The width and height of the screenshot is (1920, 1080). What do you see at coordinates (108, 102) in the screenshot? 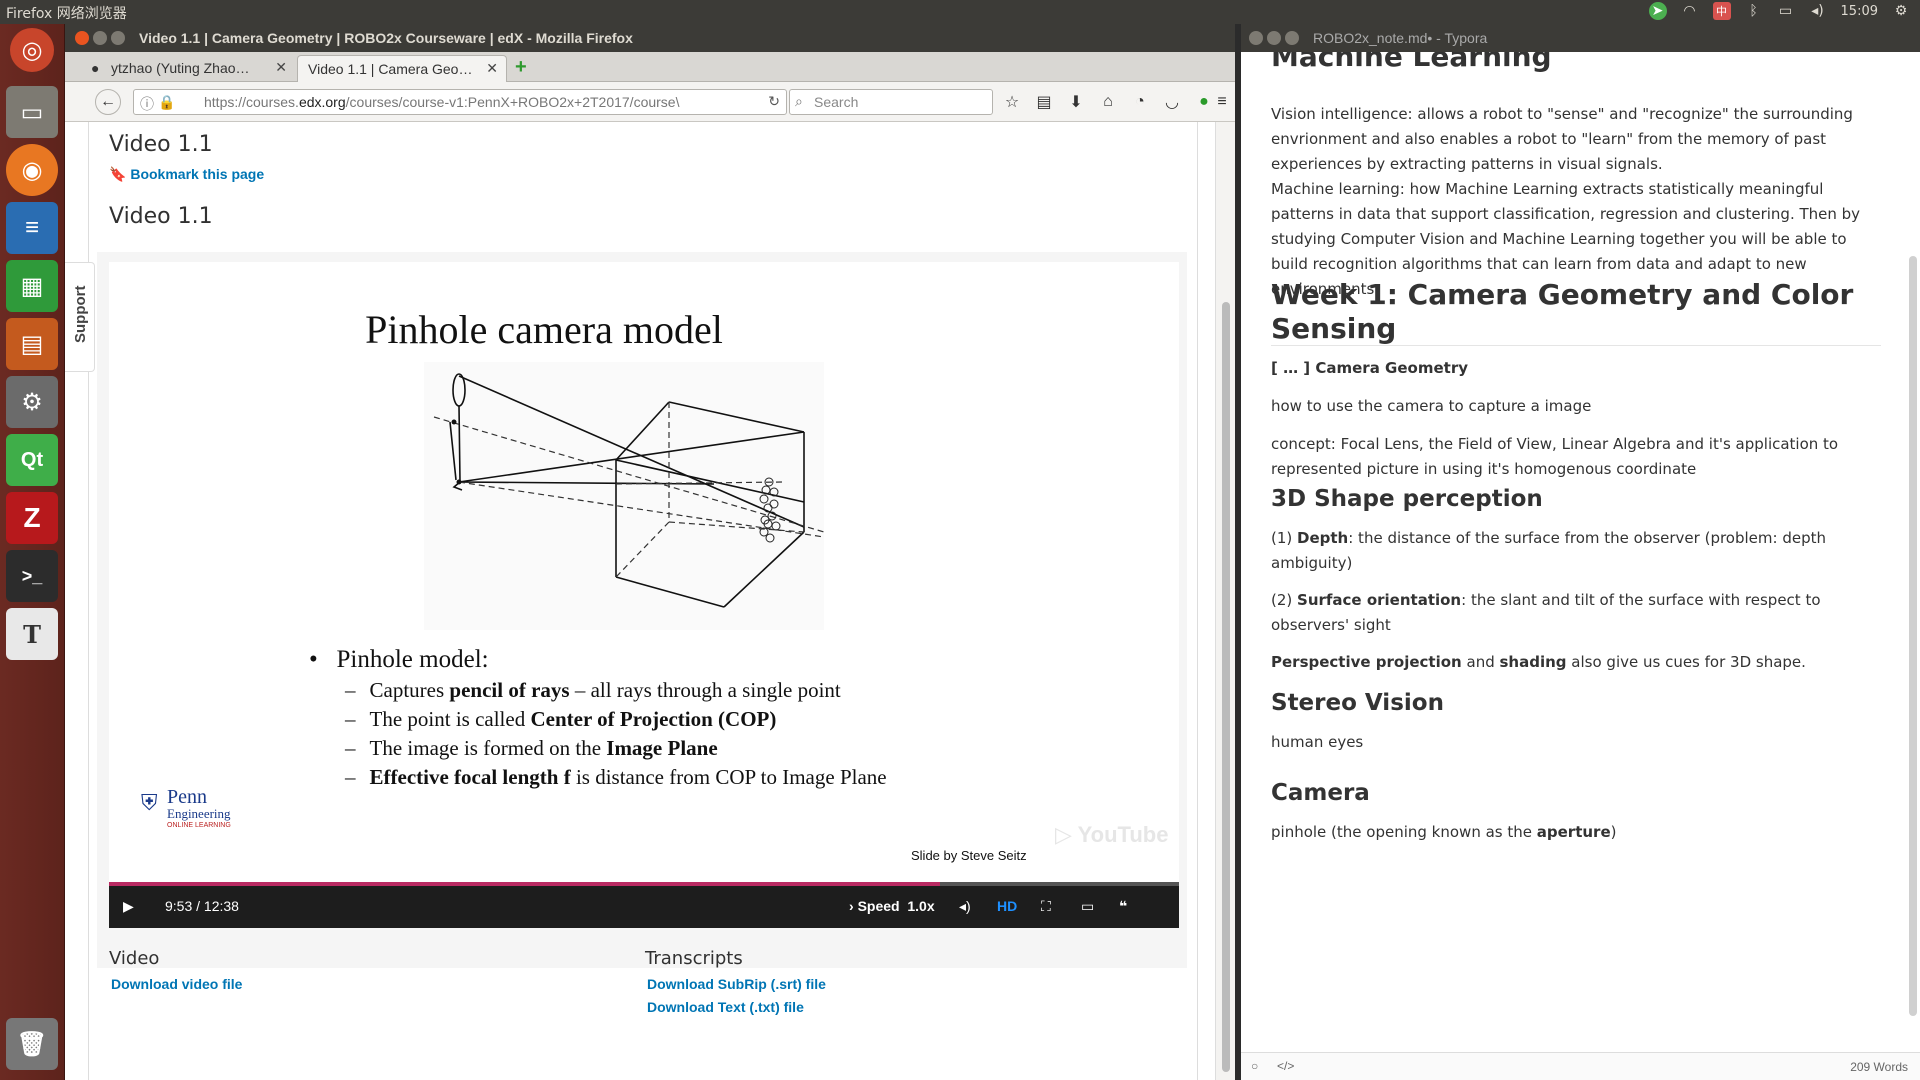
I see `back-button: ←` at bounding box center [108, 102].